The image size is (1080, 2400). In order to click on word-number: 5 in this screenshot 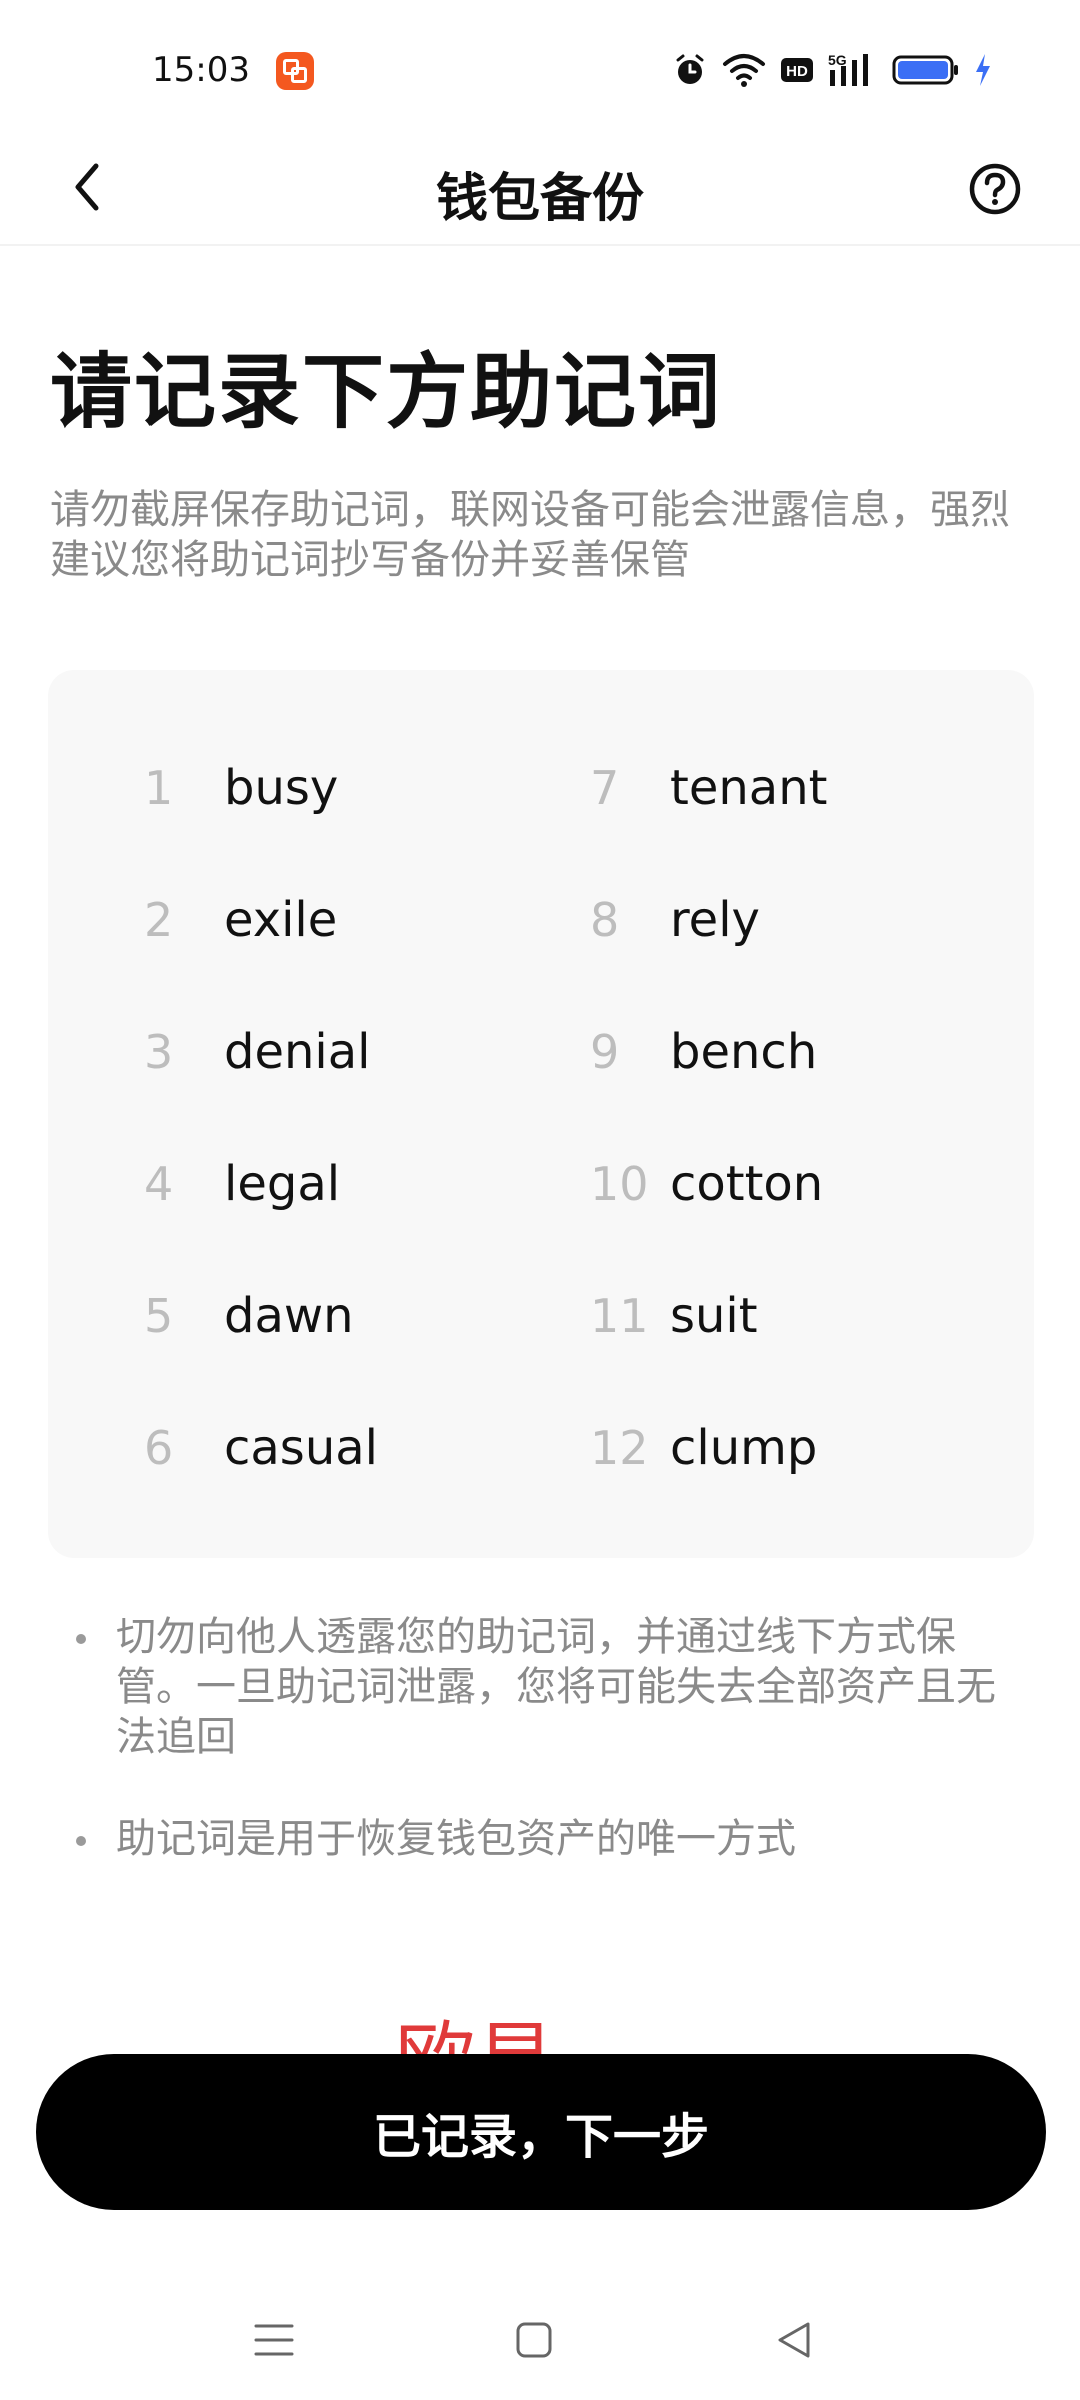, I will do `click(159, 1316)`.